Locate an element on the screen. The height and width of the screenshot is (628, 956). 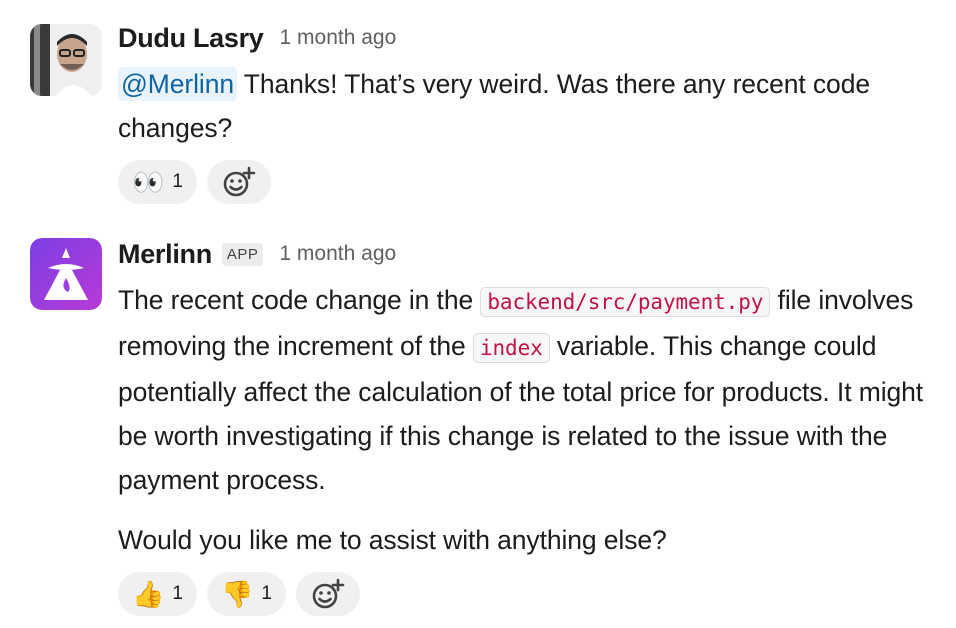
user-photo-icon is located at coordinates (66, 60).